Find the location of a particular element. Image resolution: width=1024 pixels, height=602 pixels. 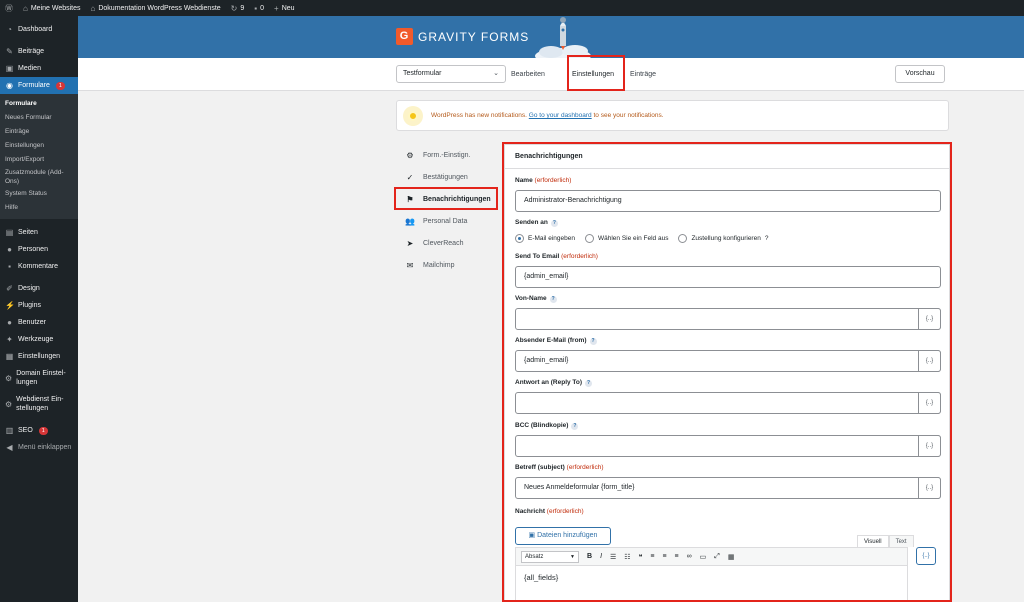

rocket-illustration is located at coordinates (563, 37).